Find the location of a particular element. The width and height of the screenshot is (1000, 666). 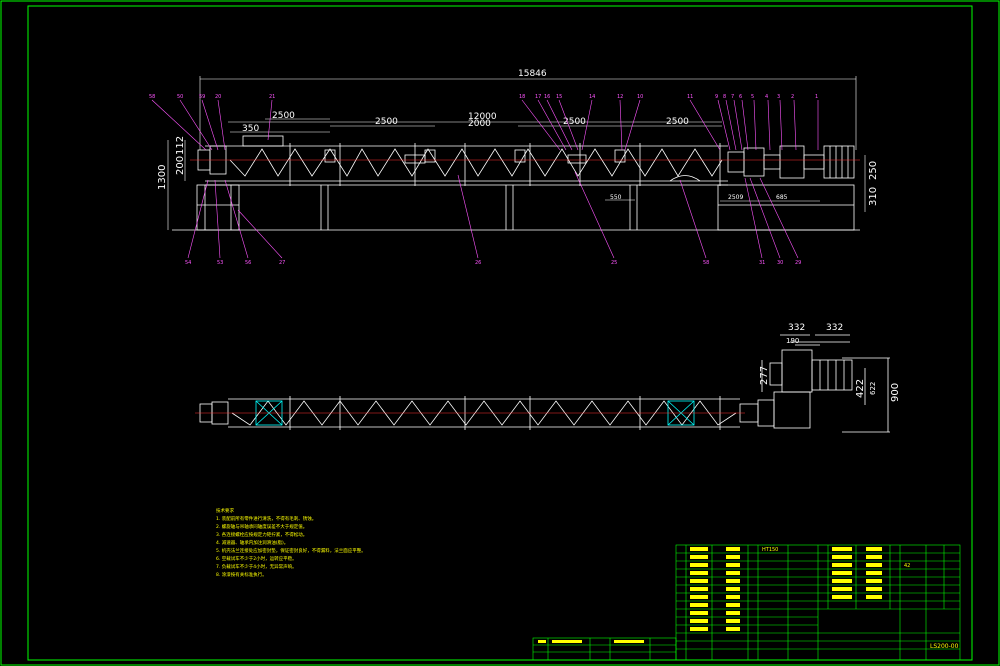

balloon-label: 11 is located at coordinates (690, 97).